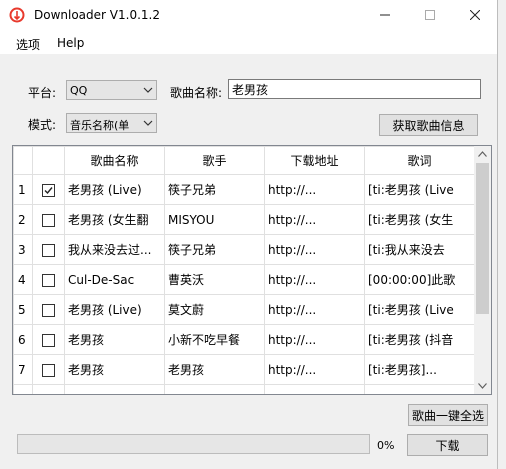 The height and width of the screenshot is (469, 506). What do you see at coordinates (17, 15) in the screenshot?
I see `app-icon` at bounding box center [17, 15].